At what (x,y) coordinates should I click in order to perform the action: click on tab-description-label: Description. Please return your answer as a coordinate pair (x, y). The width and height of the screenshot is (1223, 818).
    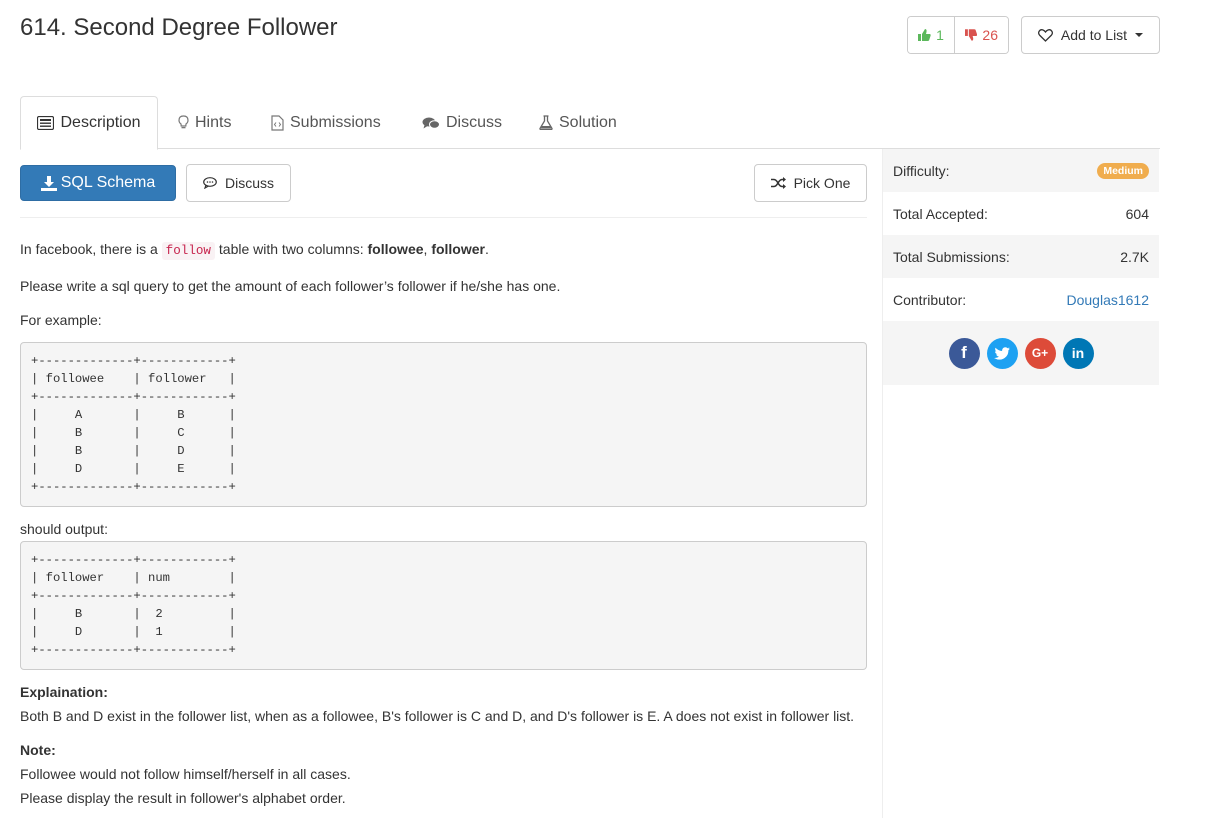
    Looking at the image, I should click on (100, 122).